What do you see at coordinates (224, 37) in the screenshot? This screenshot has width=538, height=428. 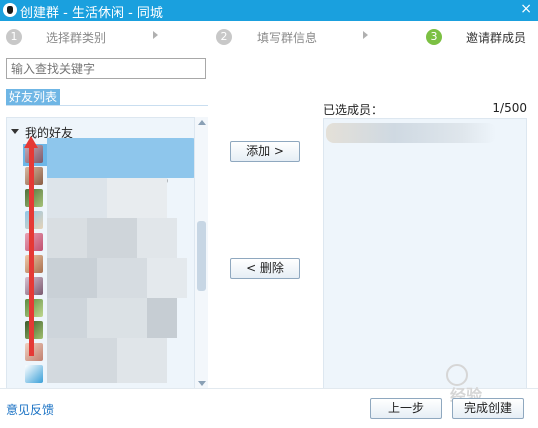 I see `step-2-number: 2` at bounding box center [224, 37].